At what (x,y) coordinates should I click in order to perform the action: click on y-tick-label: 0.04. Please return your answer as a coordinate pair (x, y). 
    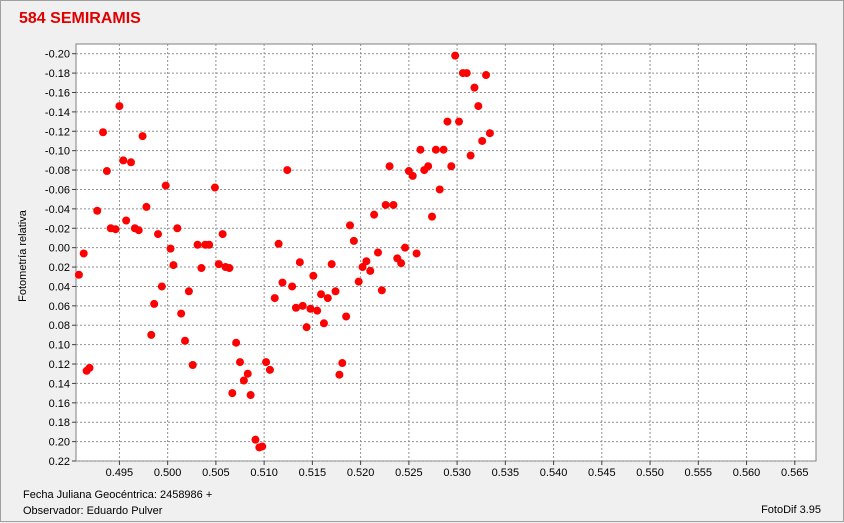
    Looking at the image, I should click on (59, 287).